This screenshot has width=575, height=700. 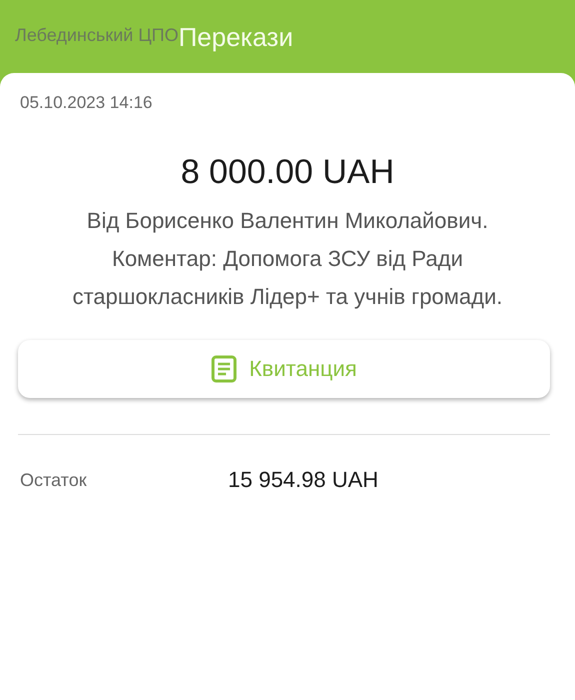 What do you see at coordinates (284, 369) in the screenshot?
I see `receipt-button: Квитанция` at bounding box center [284, 369].